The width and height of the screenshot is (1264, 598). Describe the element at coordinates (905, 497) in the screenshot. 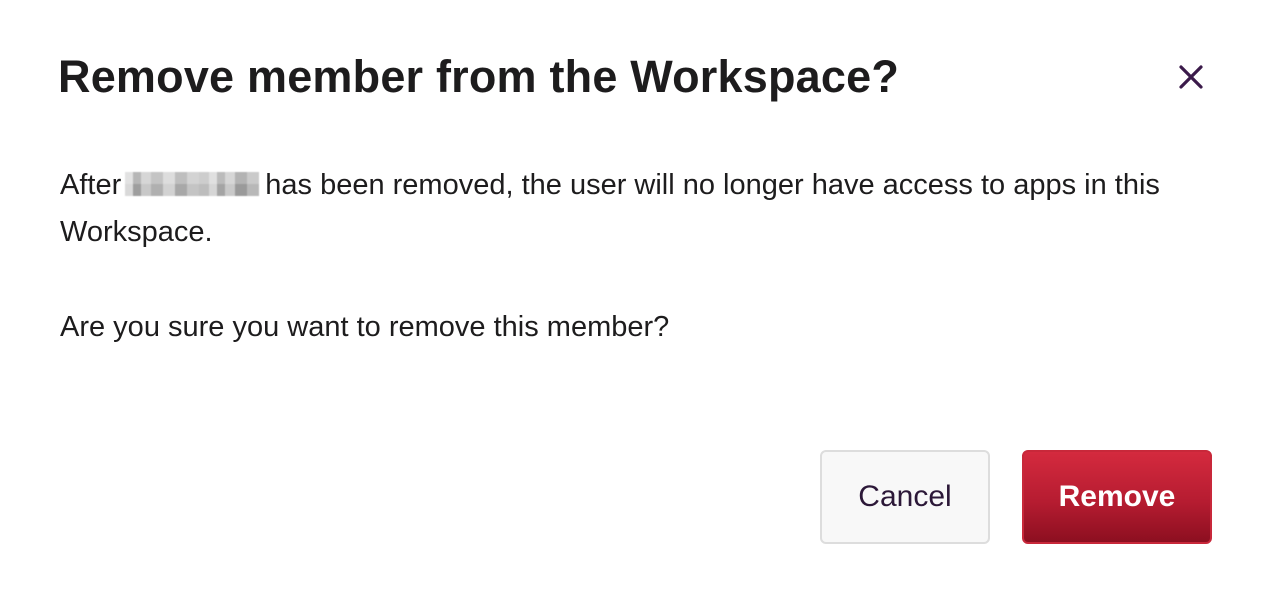

I see `cancel-button: Cancel` at that location.